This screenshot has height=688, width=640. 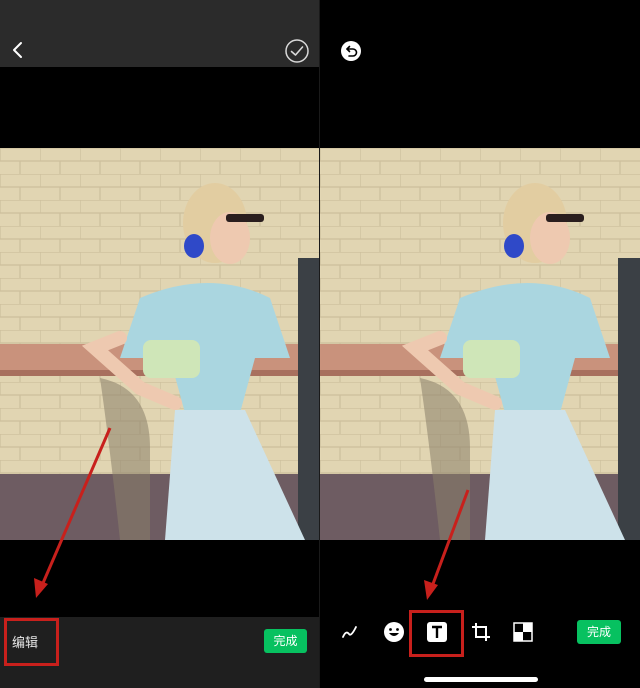 What do you see at coordinates (436, 633) in the screenshot?
I see `highlight-box-text-tool` at bounding box center [436, 633].